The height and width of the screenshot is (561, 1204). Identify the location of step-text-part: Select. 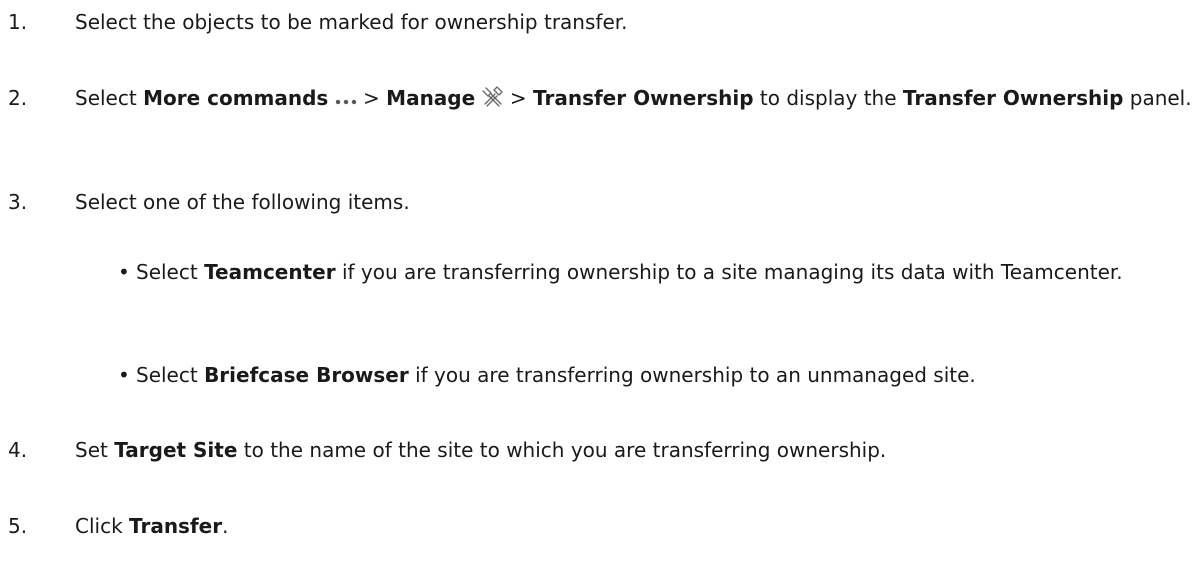
(109, 98).